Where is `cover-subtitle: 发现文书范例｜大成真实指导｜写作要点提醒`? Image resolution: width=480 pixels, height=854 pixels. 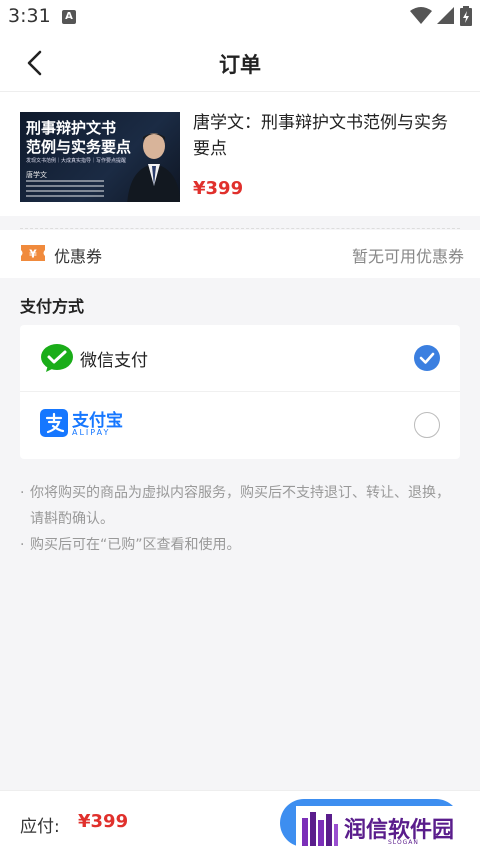
cover-subtitle: 发现文书范例｜大成真实指导｜写作要点提醒 is located at coordinates (76, 161).